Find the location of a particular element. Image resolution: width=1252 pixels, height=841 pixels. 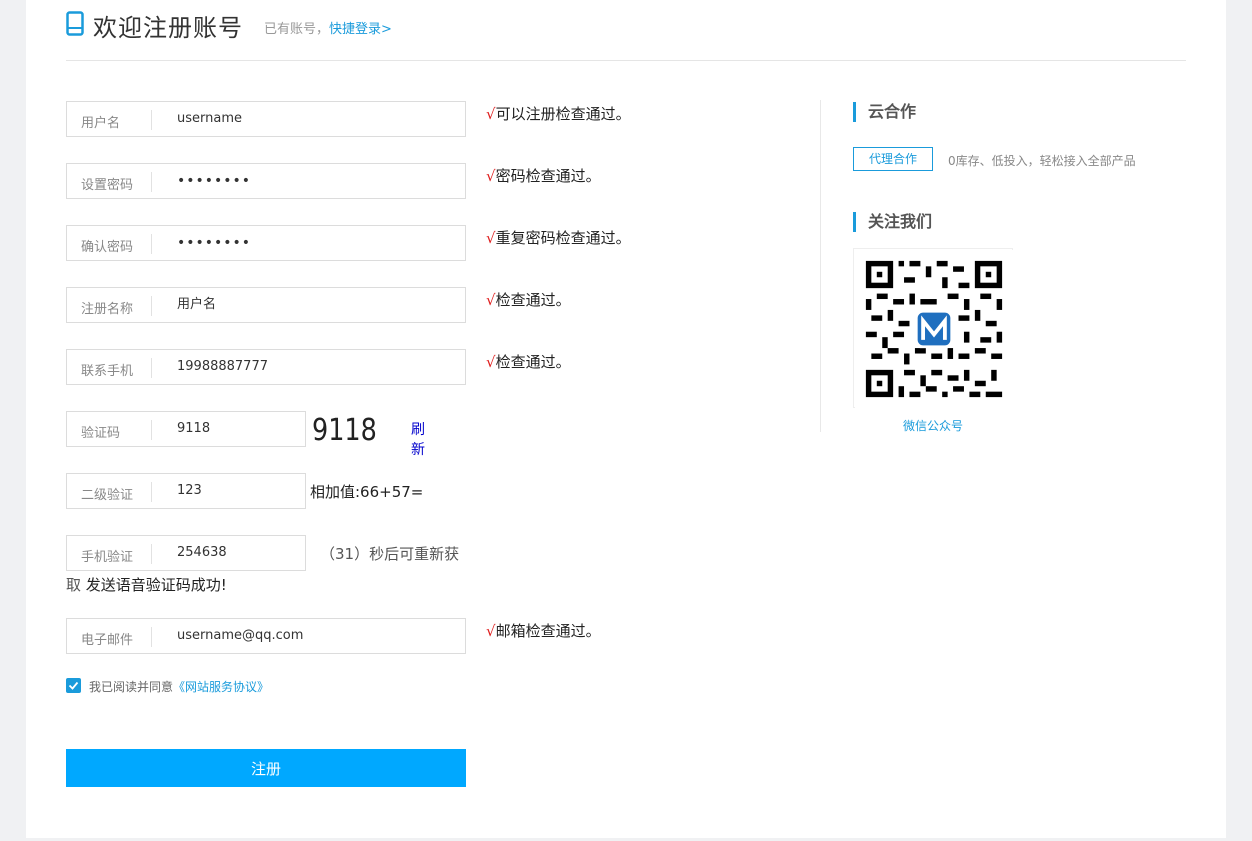

regname-msg: 检查通过。 is located at coordinates (533, 300).